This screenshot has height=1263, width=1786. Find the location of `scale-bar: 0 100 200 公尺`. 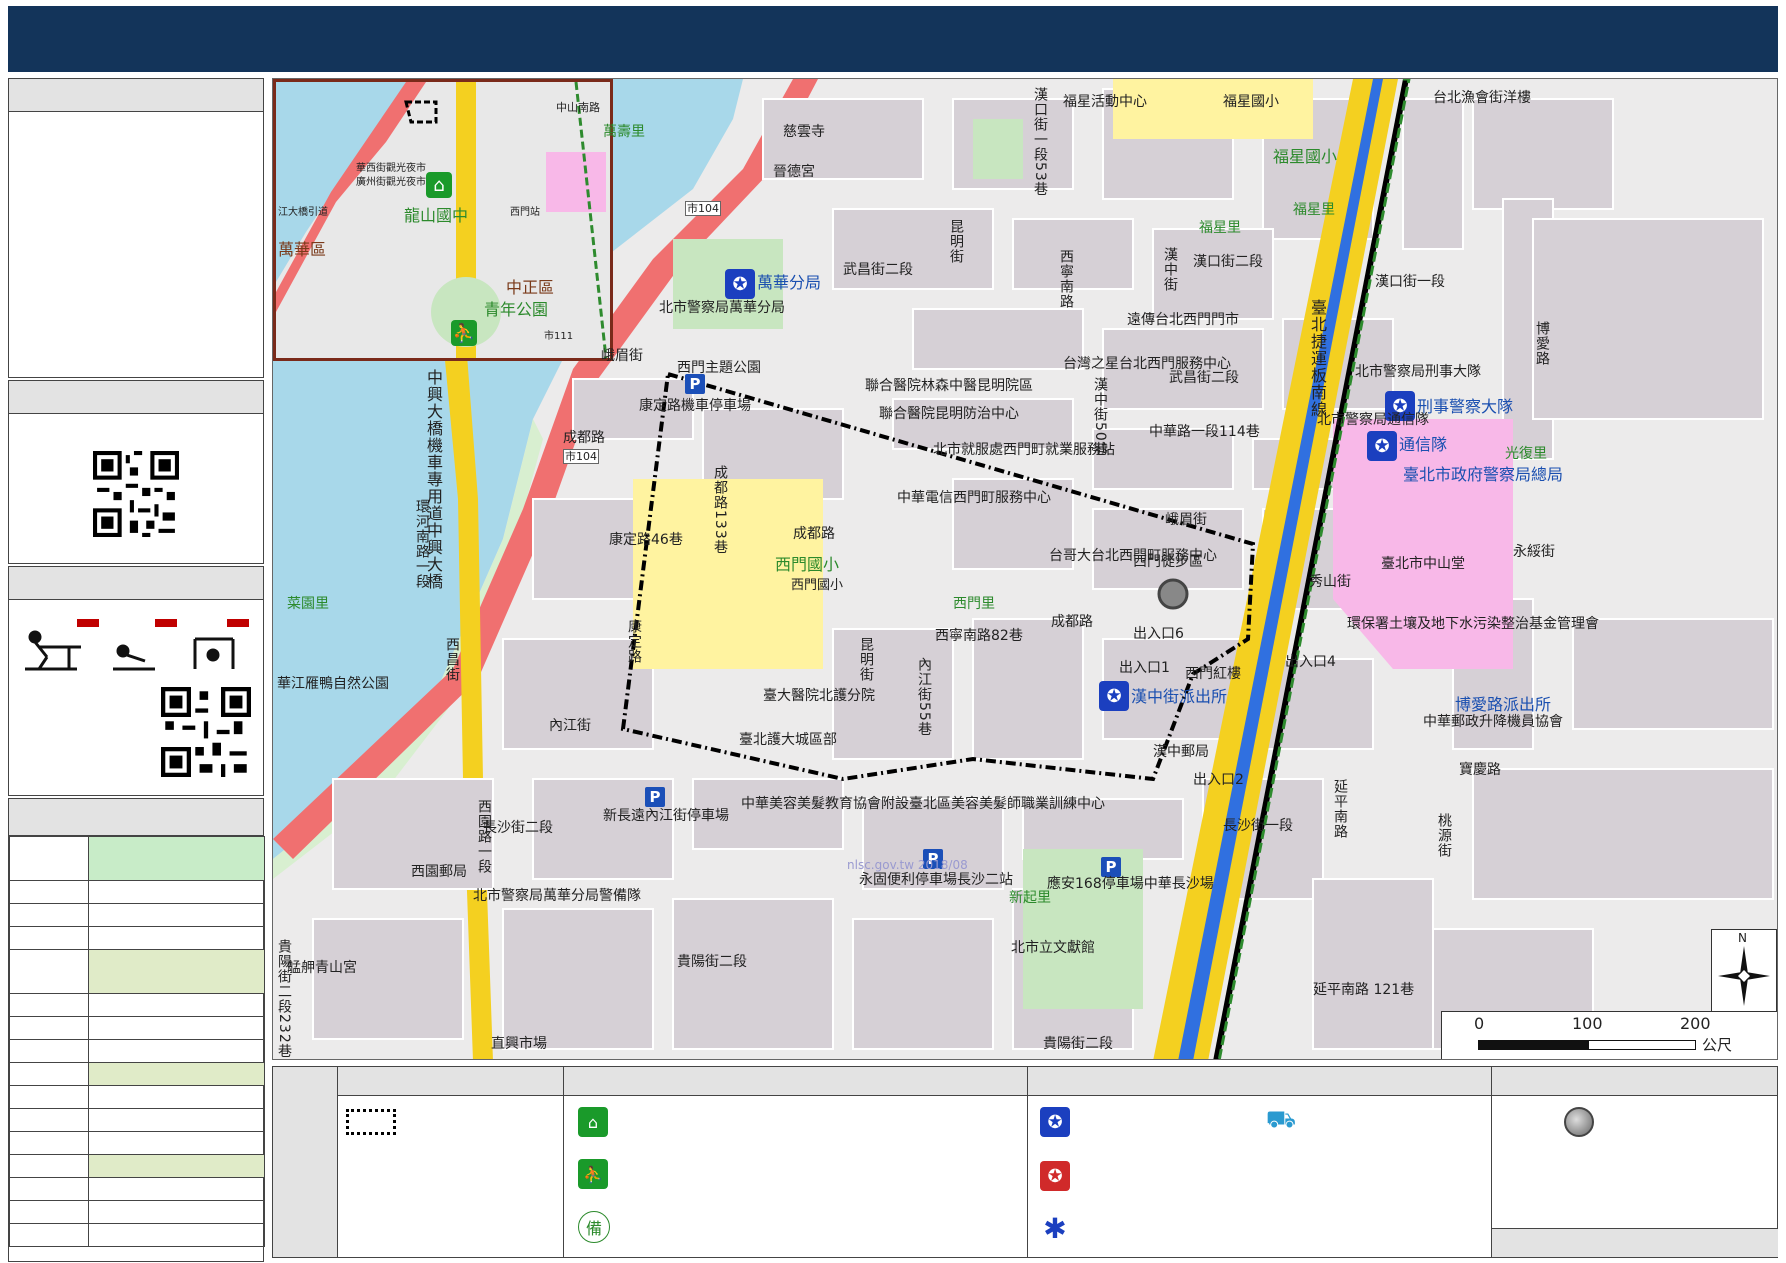

scale-bar: 0 100 200 公尺 is located at coordinates (1609, 1035).